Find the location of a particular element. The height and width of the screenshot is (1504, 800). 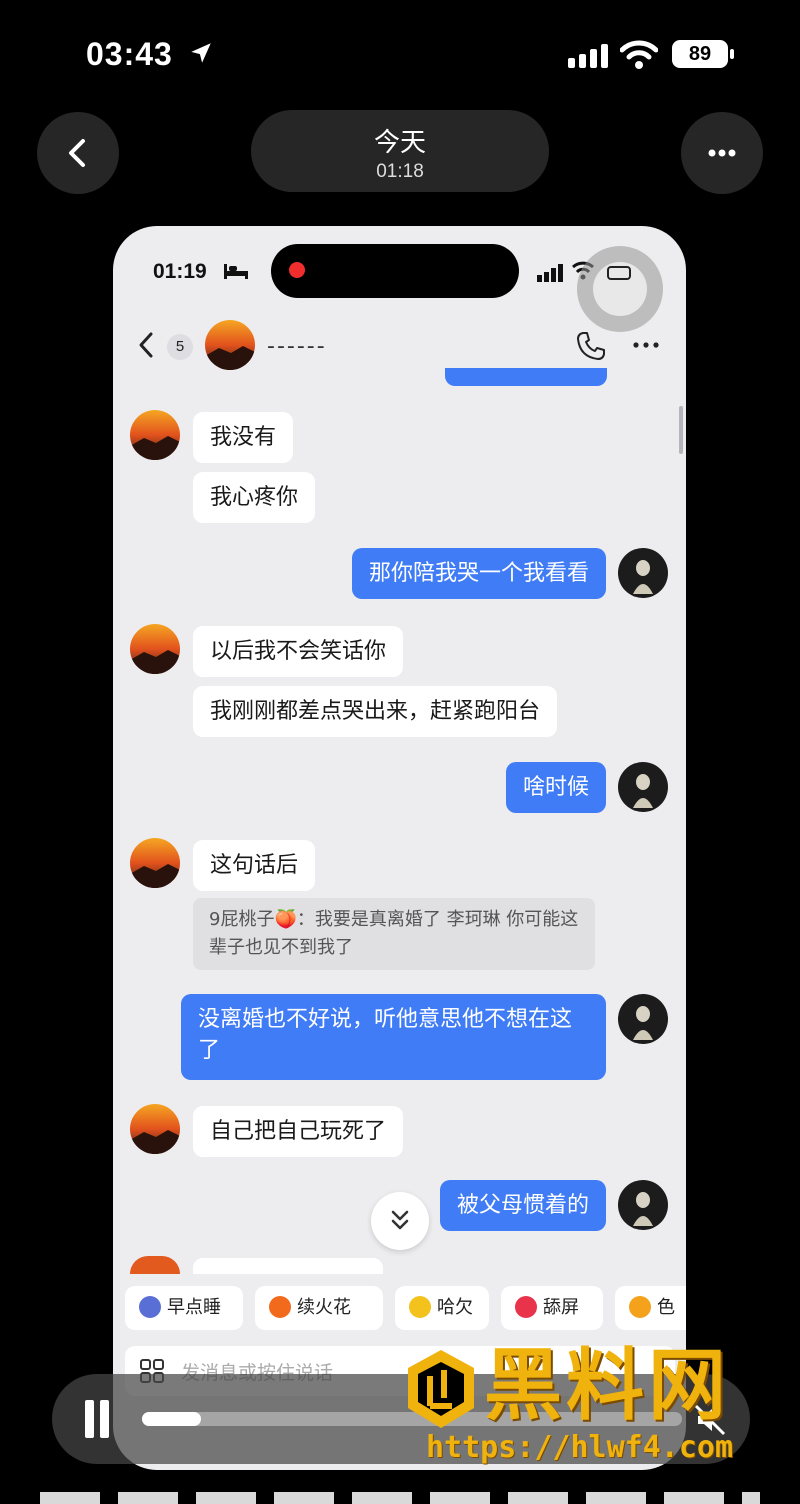

message-bubble: 啥时候 is located at coordinates (555, 787).